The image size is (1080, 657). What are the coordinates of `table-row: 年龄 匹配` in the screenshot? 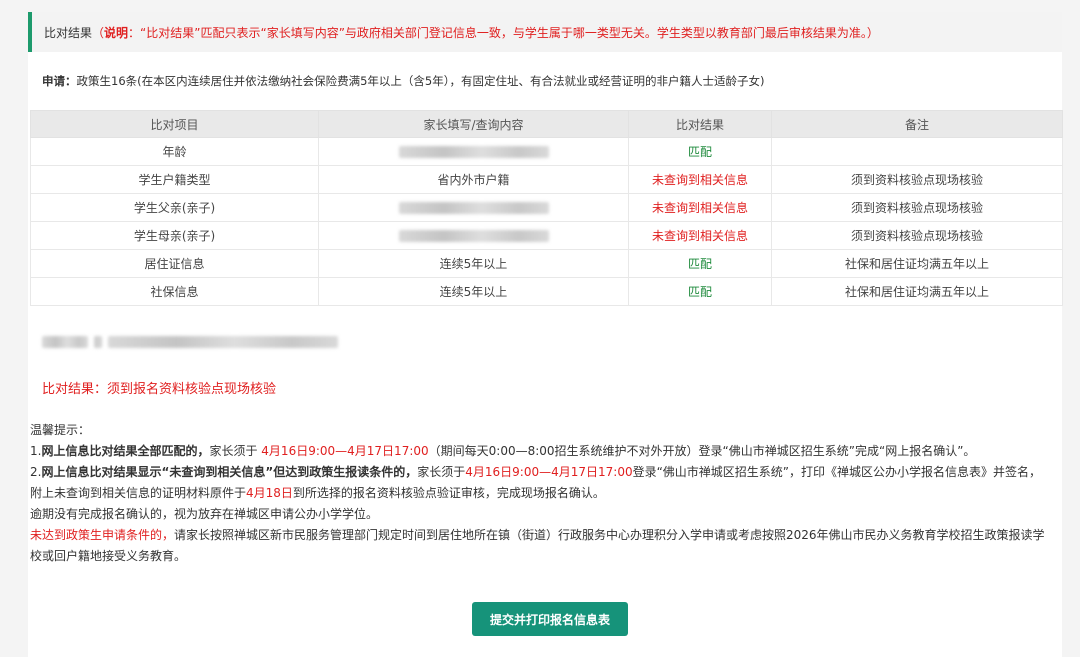 It's located at (546, 151).